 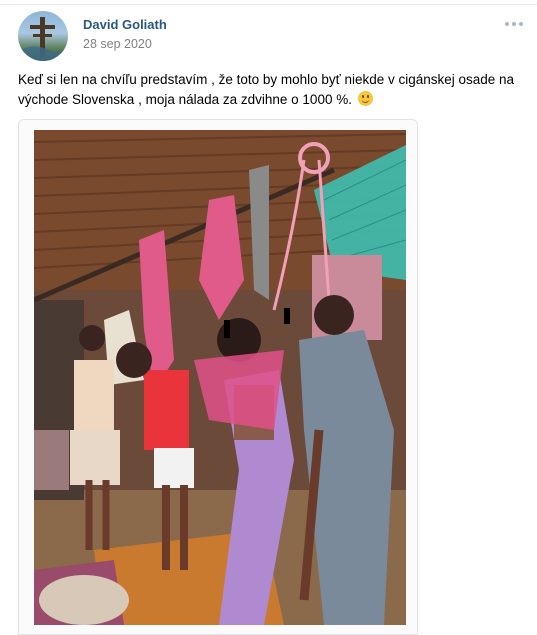 What do you see at coordinates (125, 24) in the screenshot?
I see `author-name: David Goliath` at bounding box center [125, 24].